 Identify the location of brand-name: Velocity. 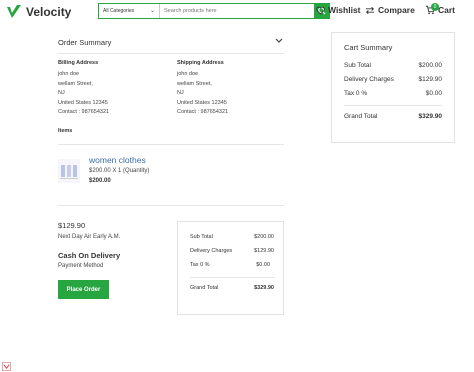
(49, 12).